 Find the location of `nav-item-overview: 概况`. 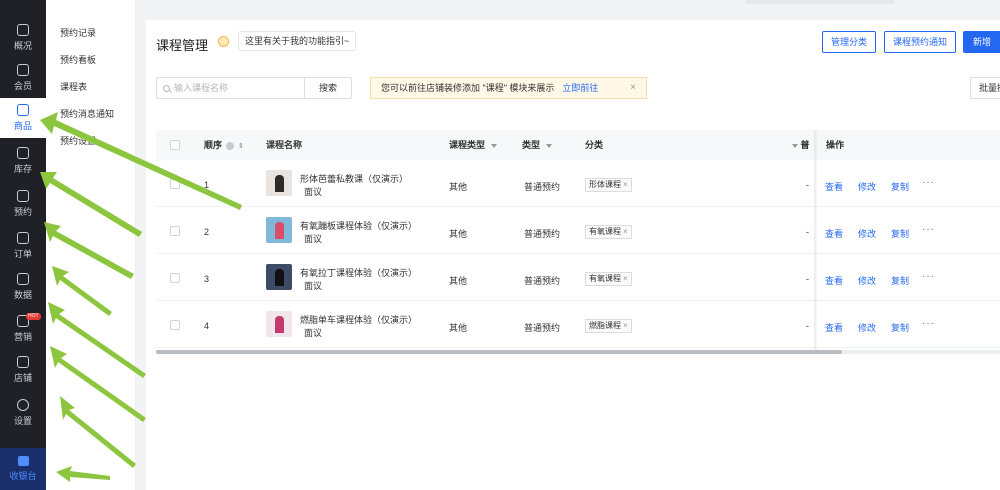

nav-item-overview: 概况 is located at coordinates (23, 38).